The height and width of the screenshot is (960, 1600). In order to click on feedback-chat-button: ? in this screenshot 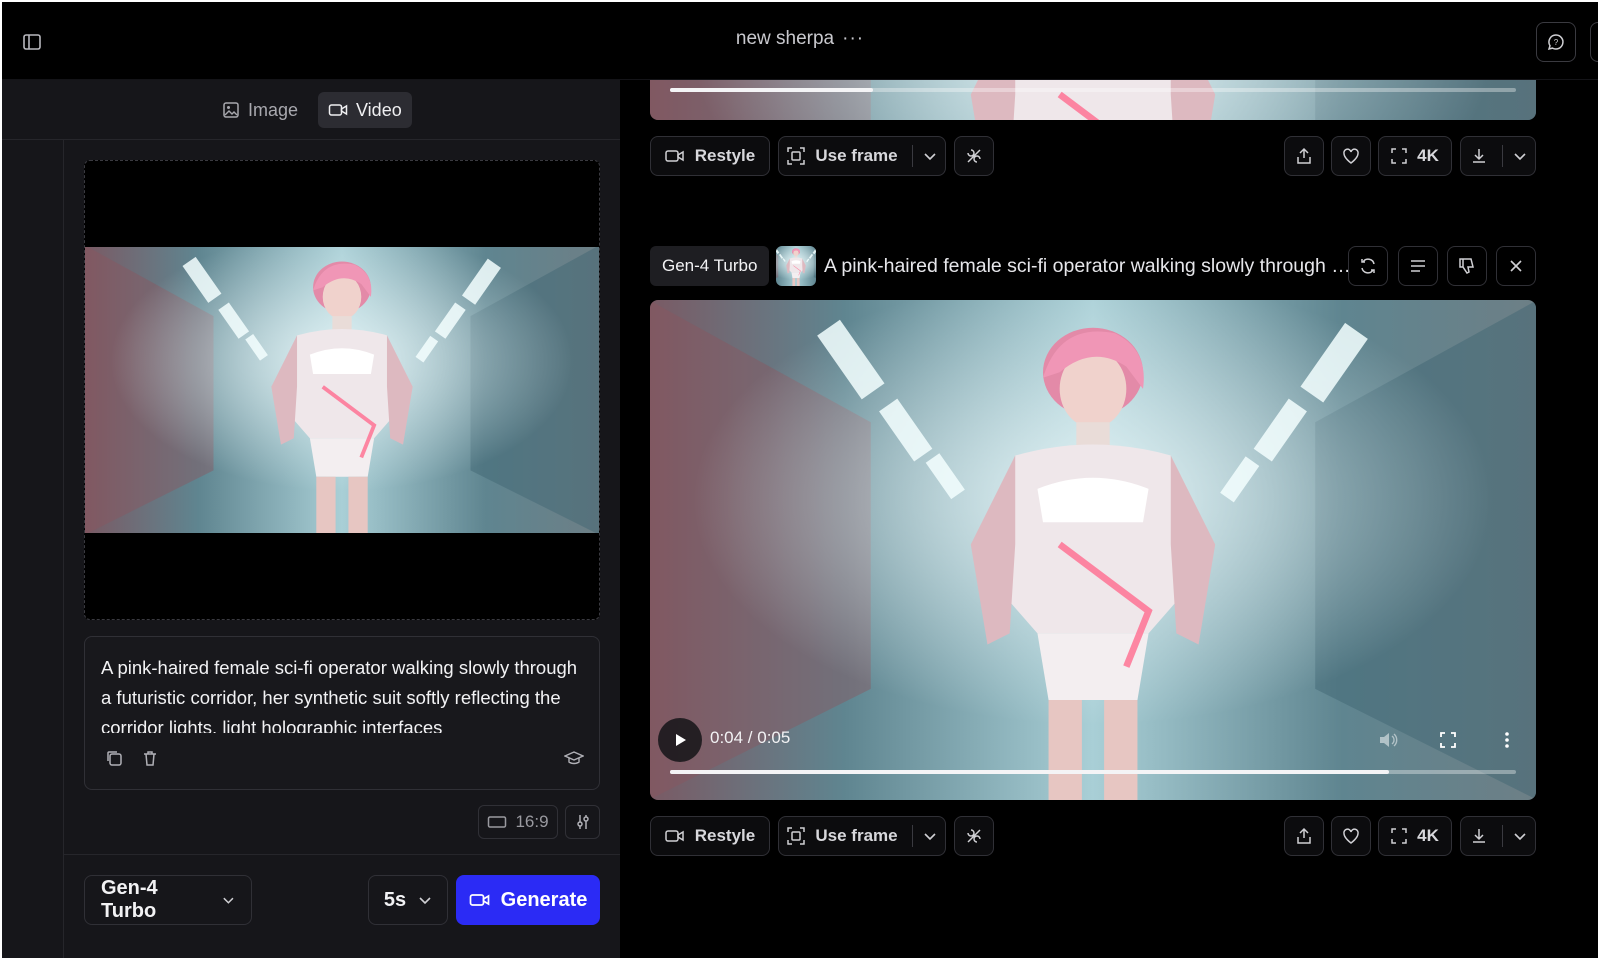, I will do `click(1556, 42)`.